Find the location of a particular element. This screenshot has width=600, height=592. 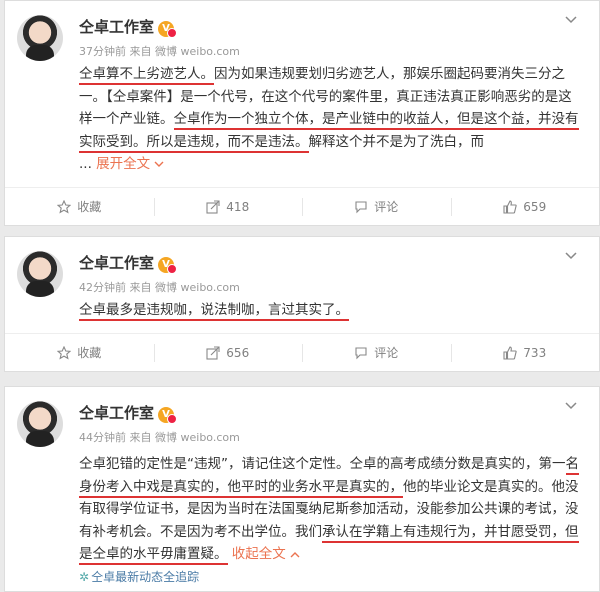

action-bar: 收藏 418 评论 659 is located at coordinates (302, 206).